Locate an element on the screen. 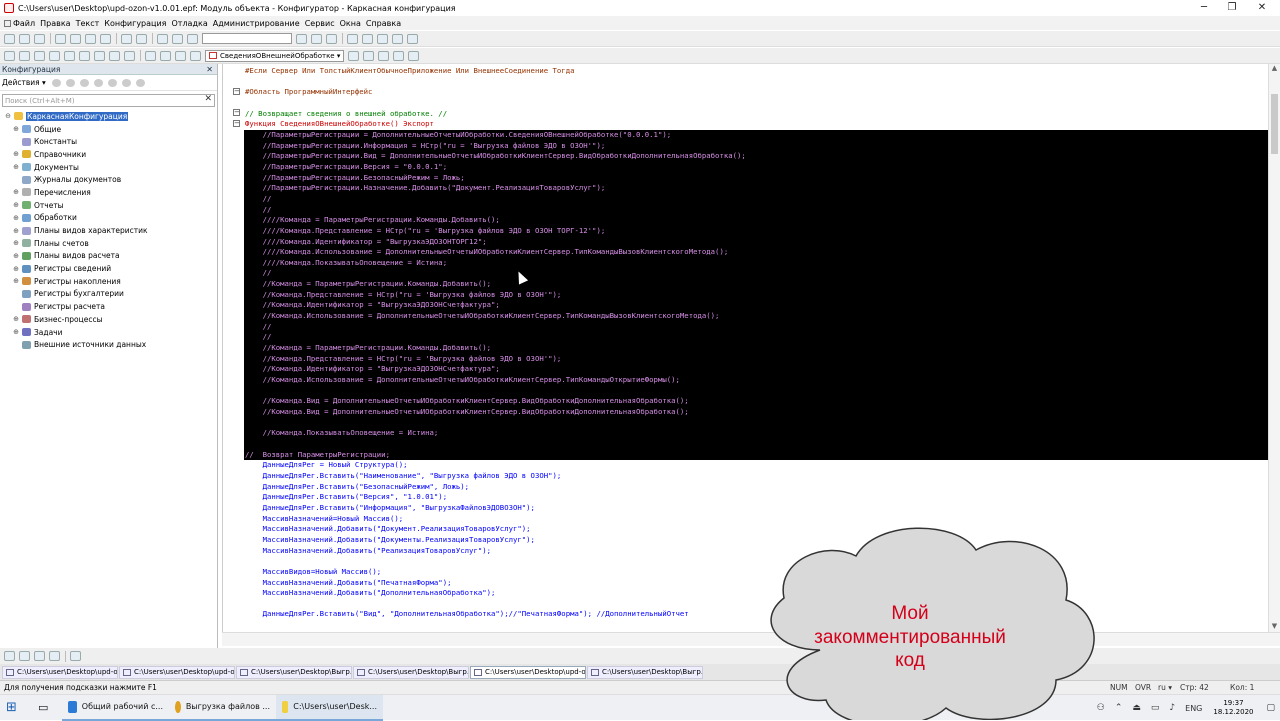 This screenshot has width=1280, height=721. delete-icon is located at coordinates (105, 38).